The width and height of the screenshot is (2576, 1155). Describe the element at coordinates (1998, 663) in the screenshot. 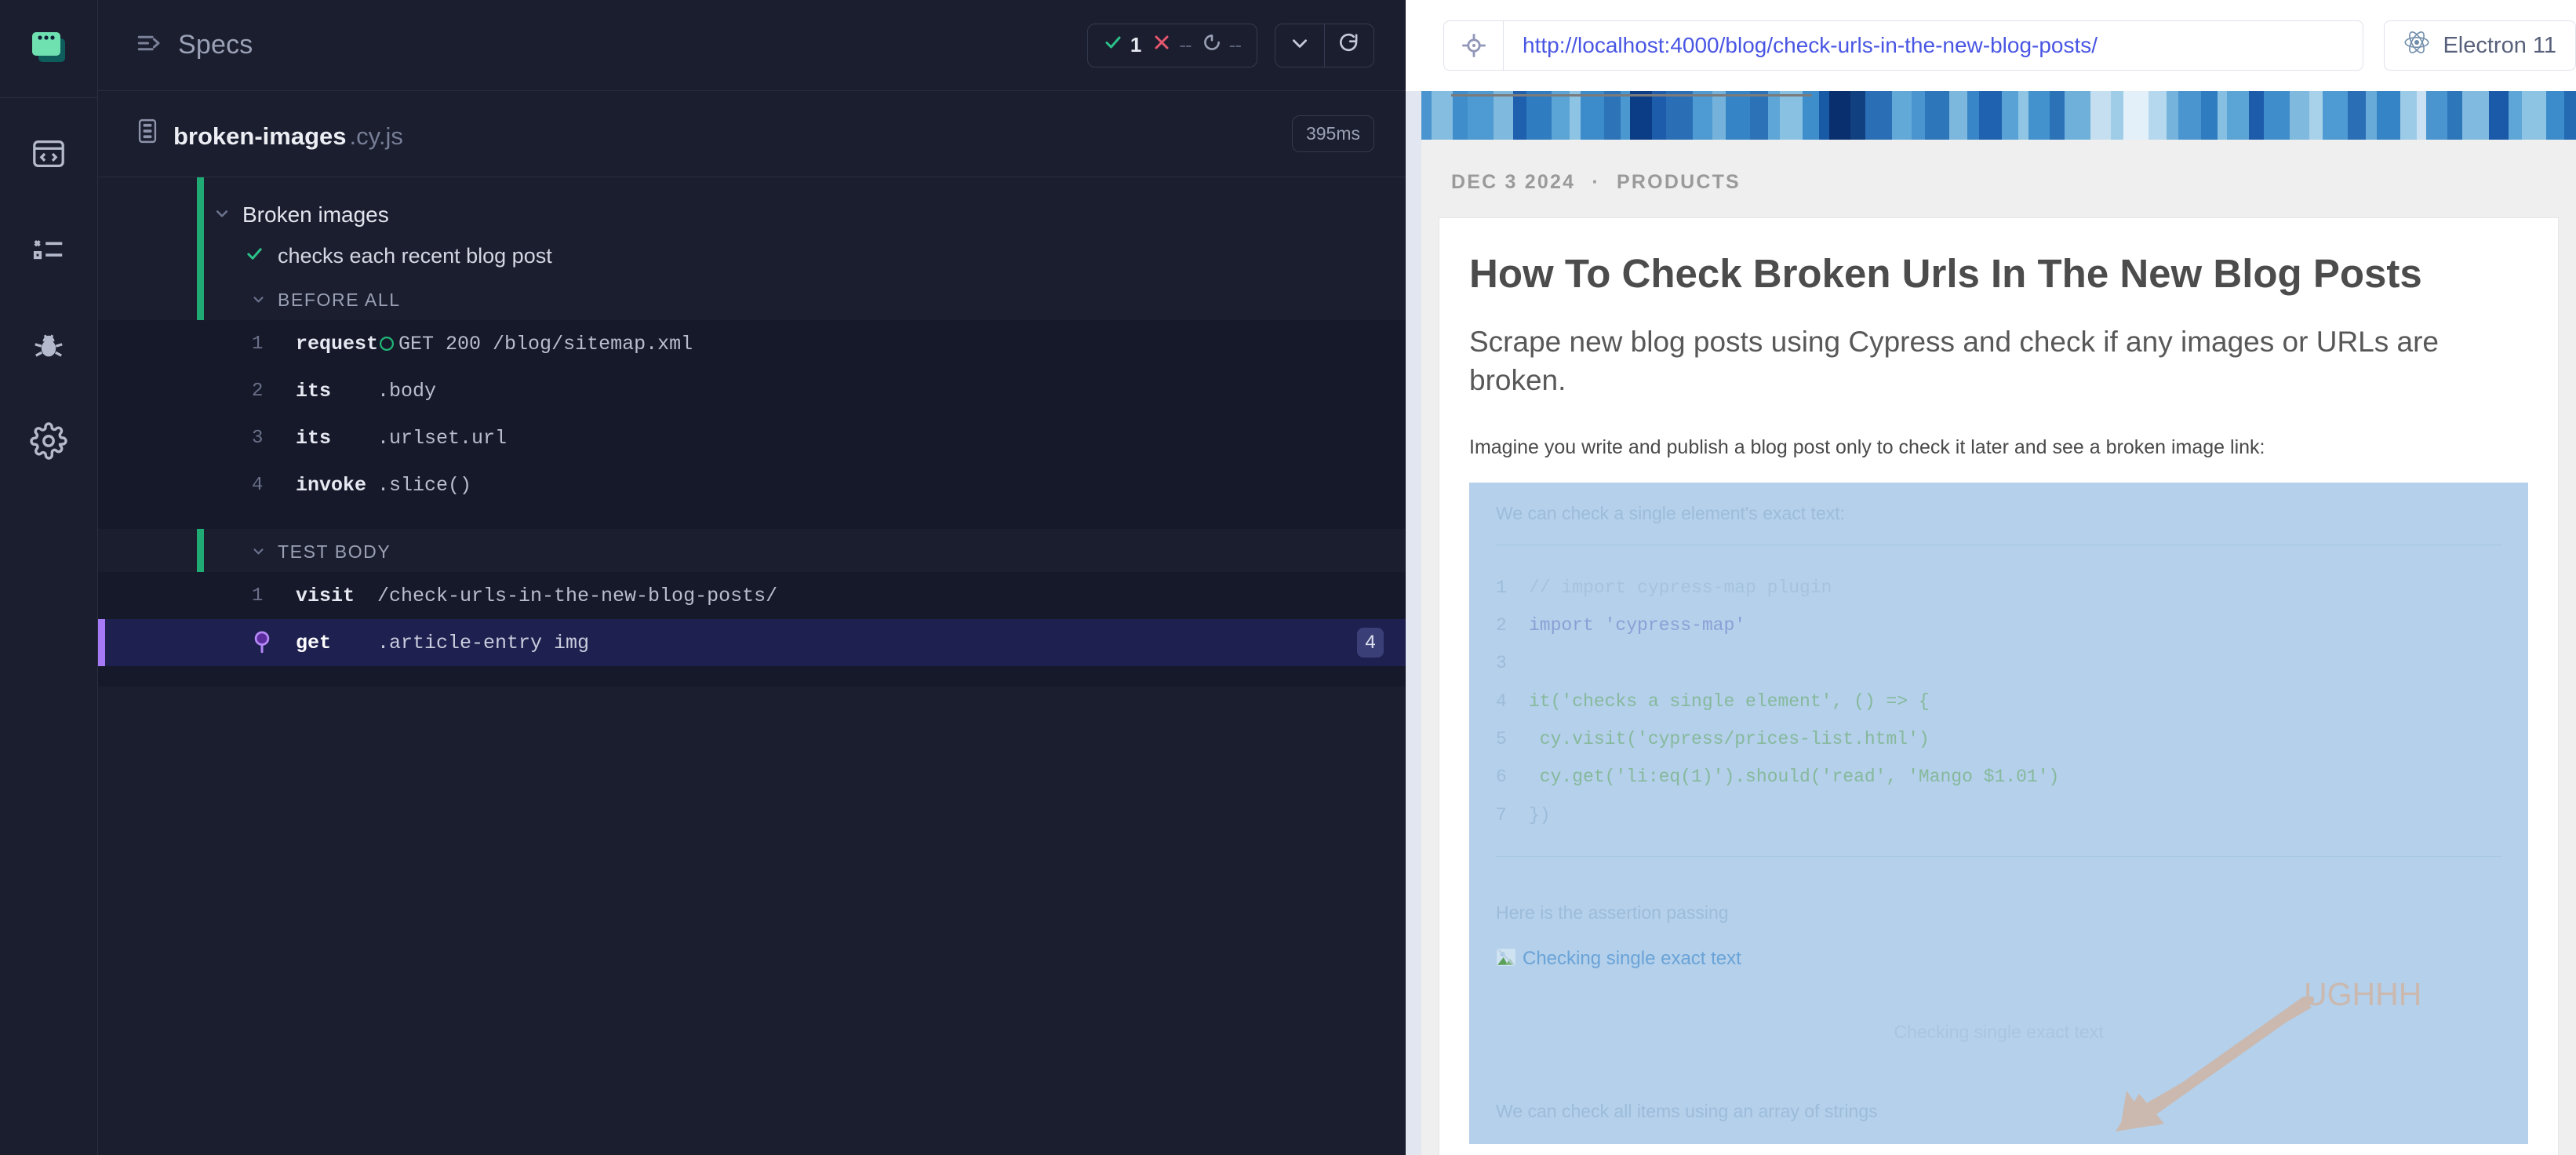

I see `code-line: 3` at that location.